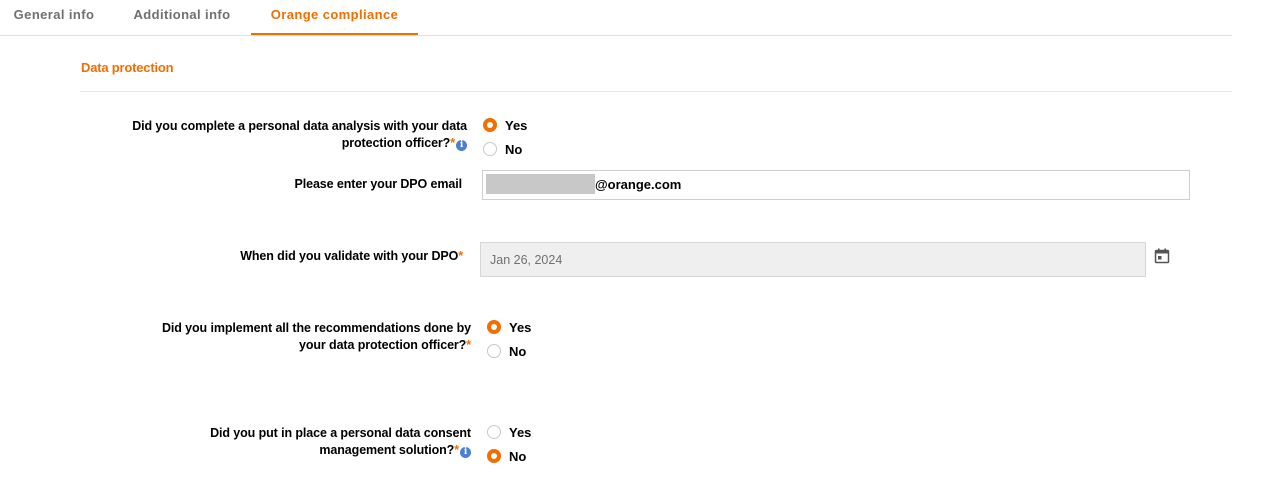  I want to click on tab-general-info: General info, so click(54, 17).